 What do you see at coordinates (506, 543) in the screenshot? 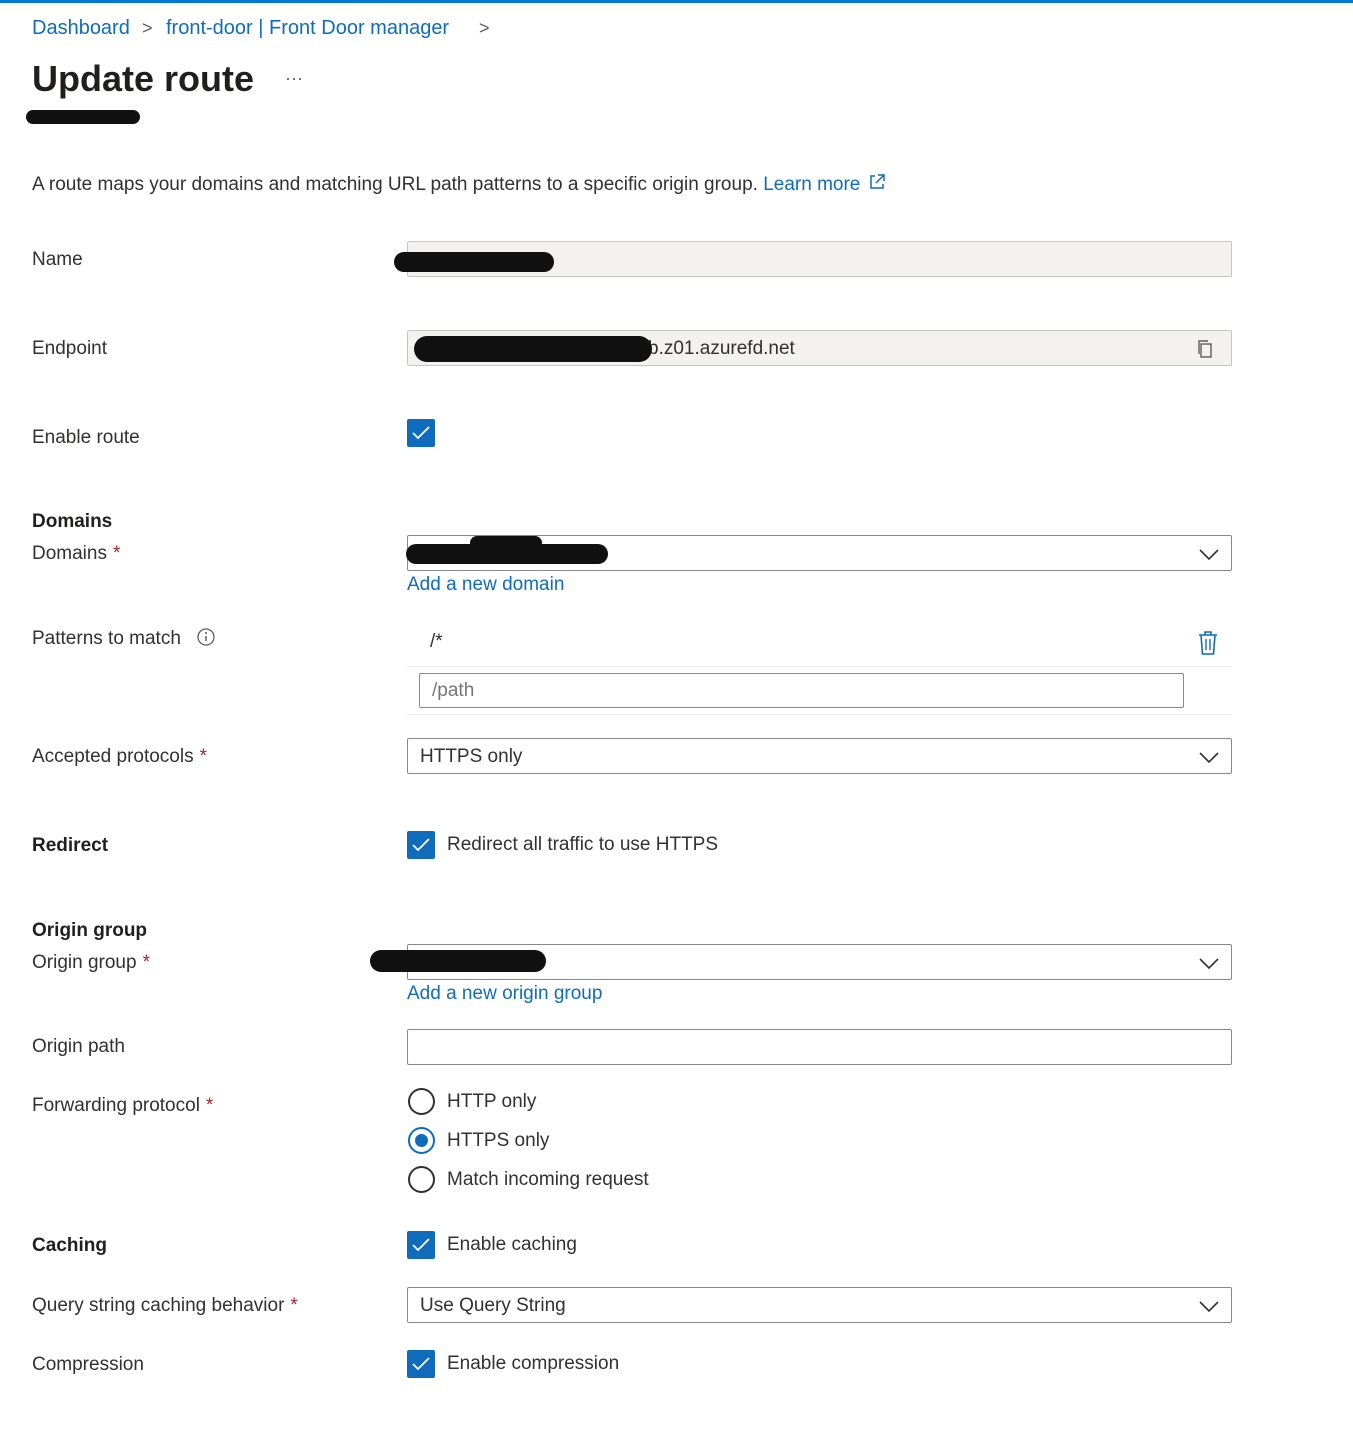
I see `redacted-domain` at bounding box center [506, 543].